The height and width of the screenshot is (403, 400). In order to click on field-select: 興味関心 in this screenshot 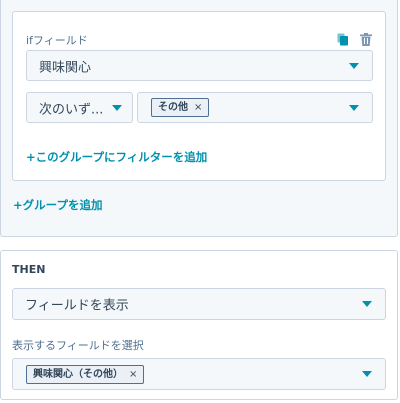, I will do `click(199, 65)`.